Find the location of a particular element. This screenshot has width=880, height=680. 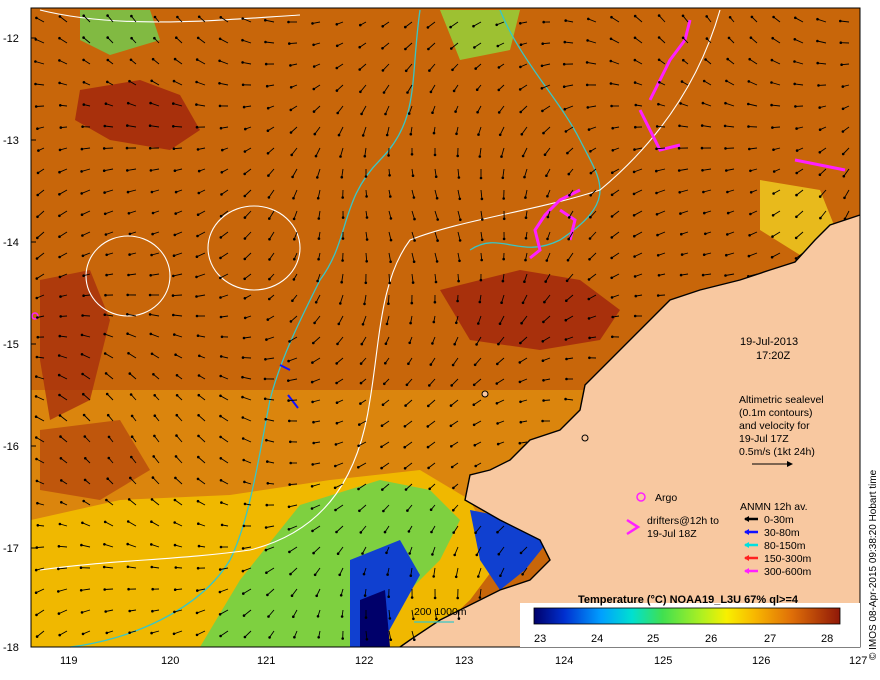

svg-text: 0.5m/s (1kt 24h) is located at coordinates (777, 452).